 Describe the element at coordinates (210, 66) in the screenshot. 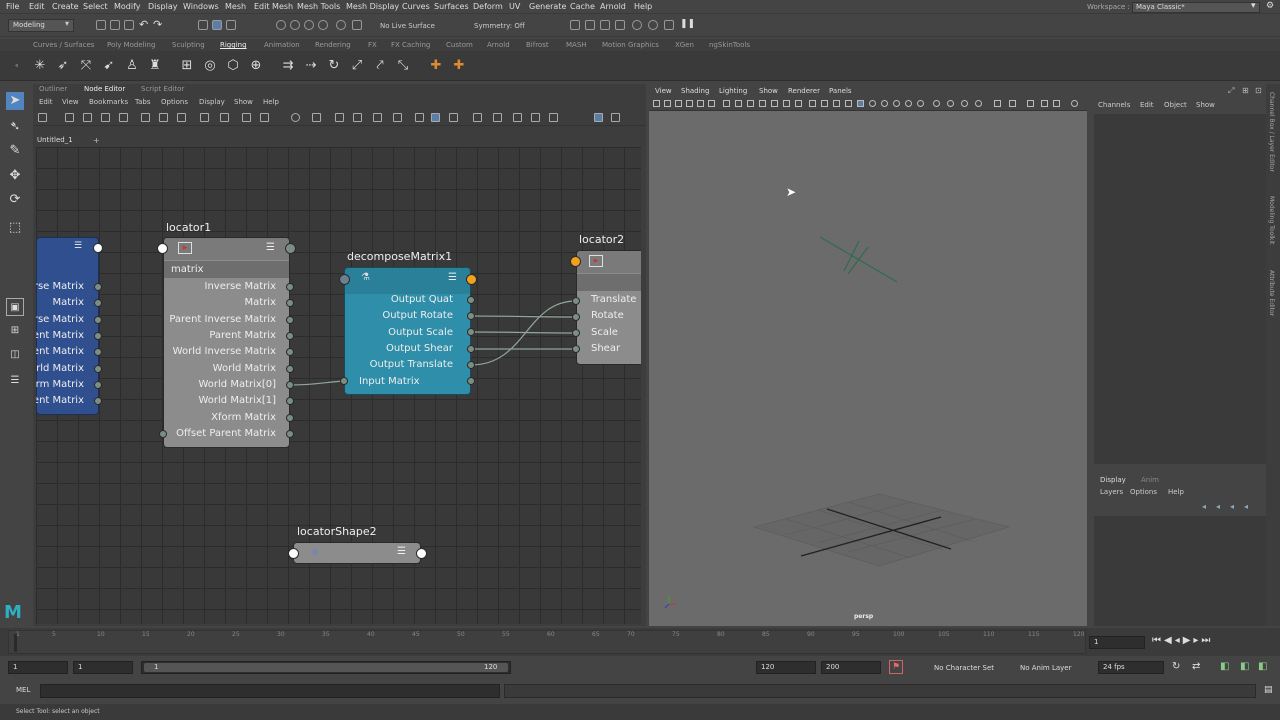

I see `paint-weights-icon: ◎` at that location.